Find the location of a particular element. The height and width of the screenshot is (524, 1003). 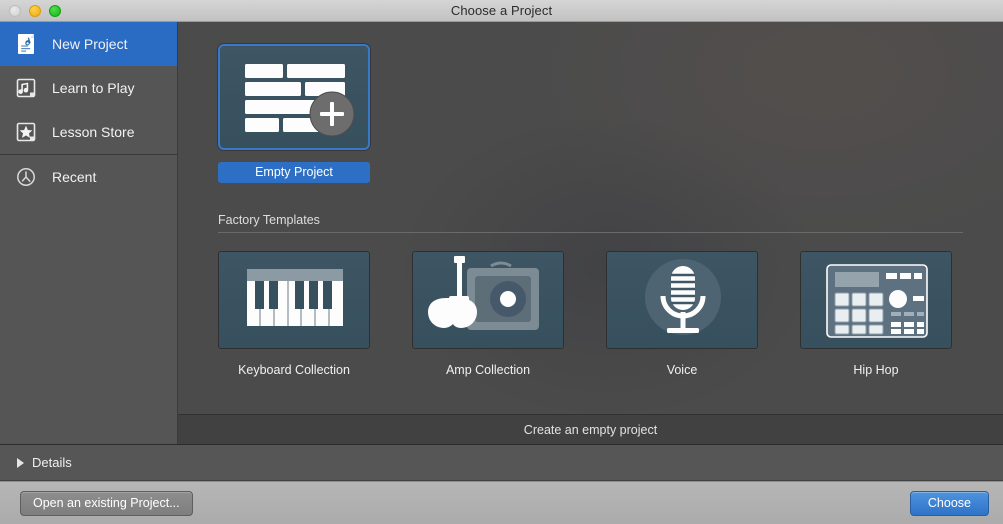

sidebar-item-learn-to-play: Learn to Play is located at coordinates (88, 88).